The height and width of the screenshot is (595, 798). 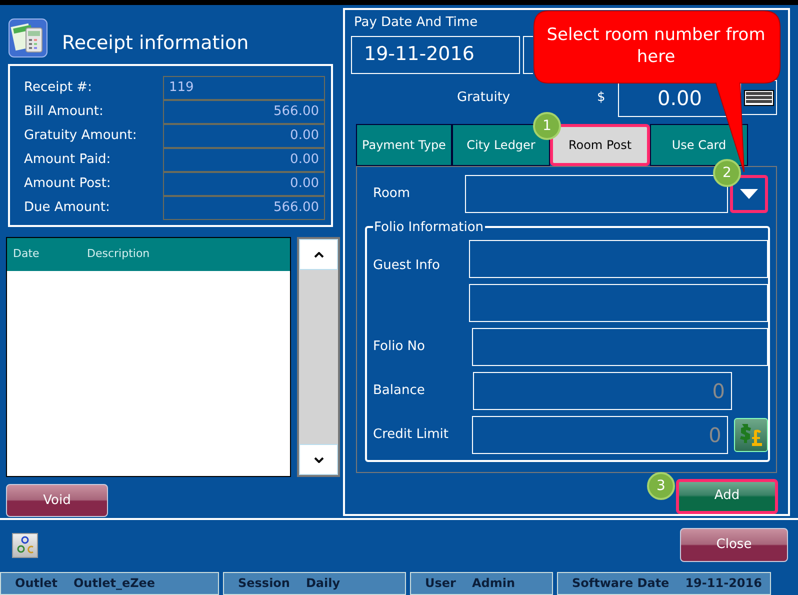 I want to click on void-button: Void, so click(x=57, y=500).